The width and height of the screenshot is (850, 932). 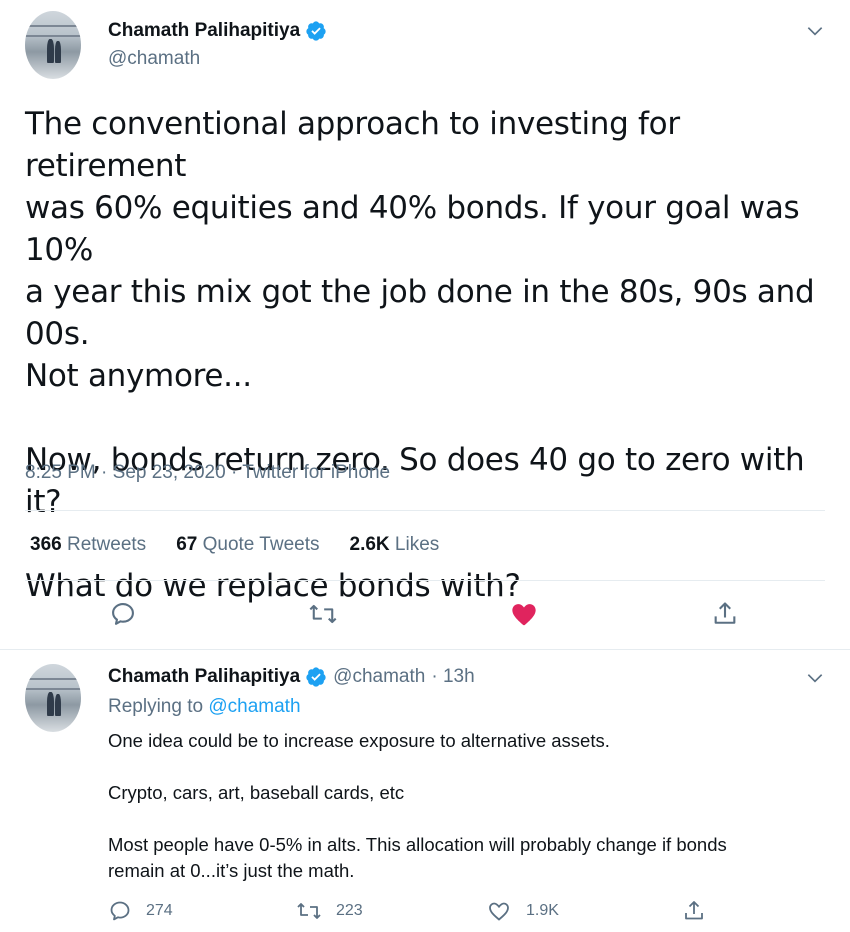 What do you see at coordinates (452, 677) in the screenshot?
I see `reply-timestamp: · 13h` at bounding box center [452, 677].